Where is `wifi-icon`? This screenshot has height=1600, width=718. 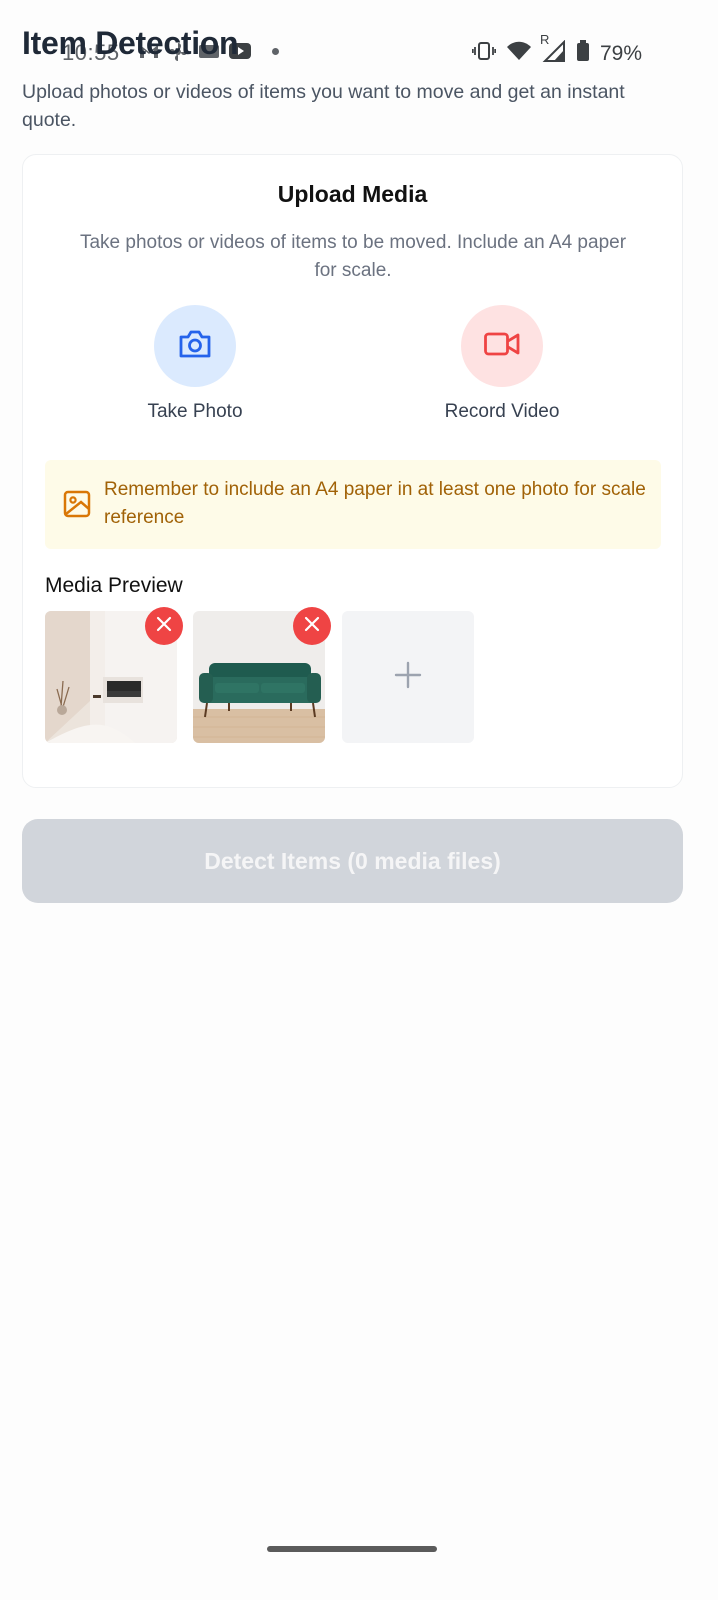 wifi-icon is located at coordinates (519, 53).